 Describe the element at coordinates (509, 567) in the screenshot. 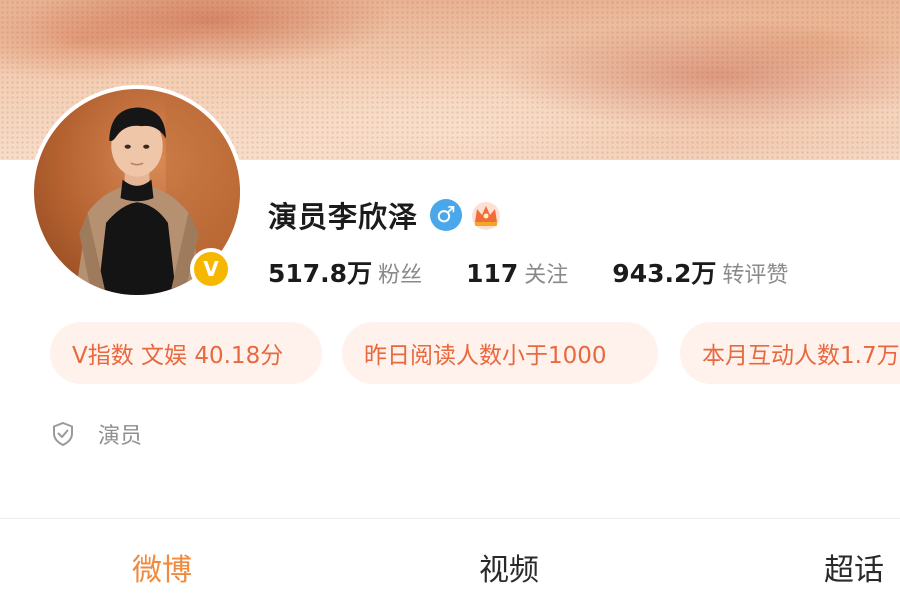

I see `tab-videos: 视频` at that location.